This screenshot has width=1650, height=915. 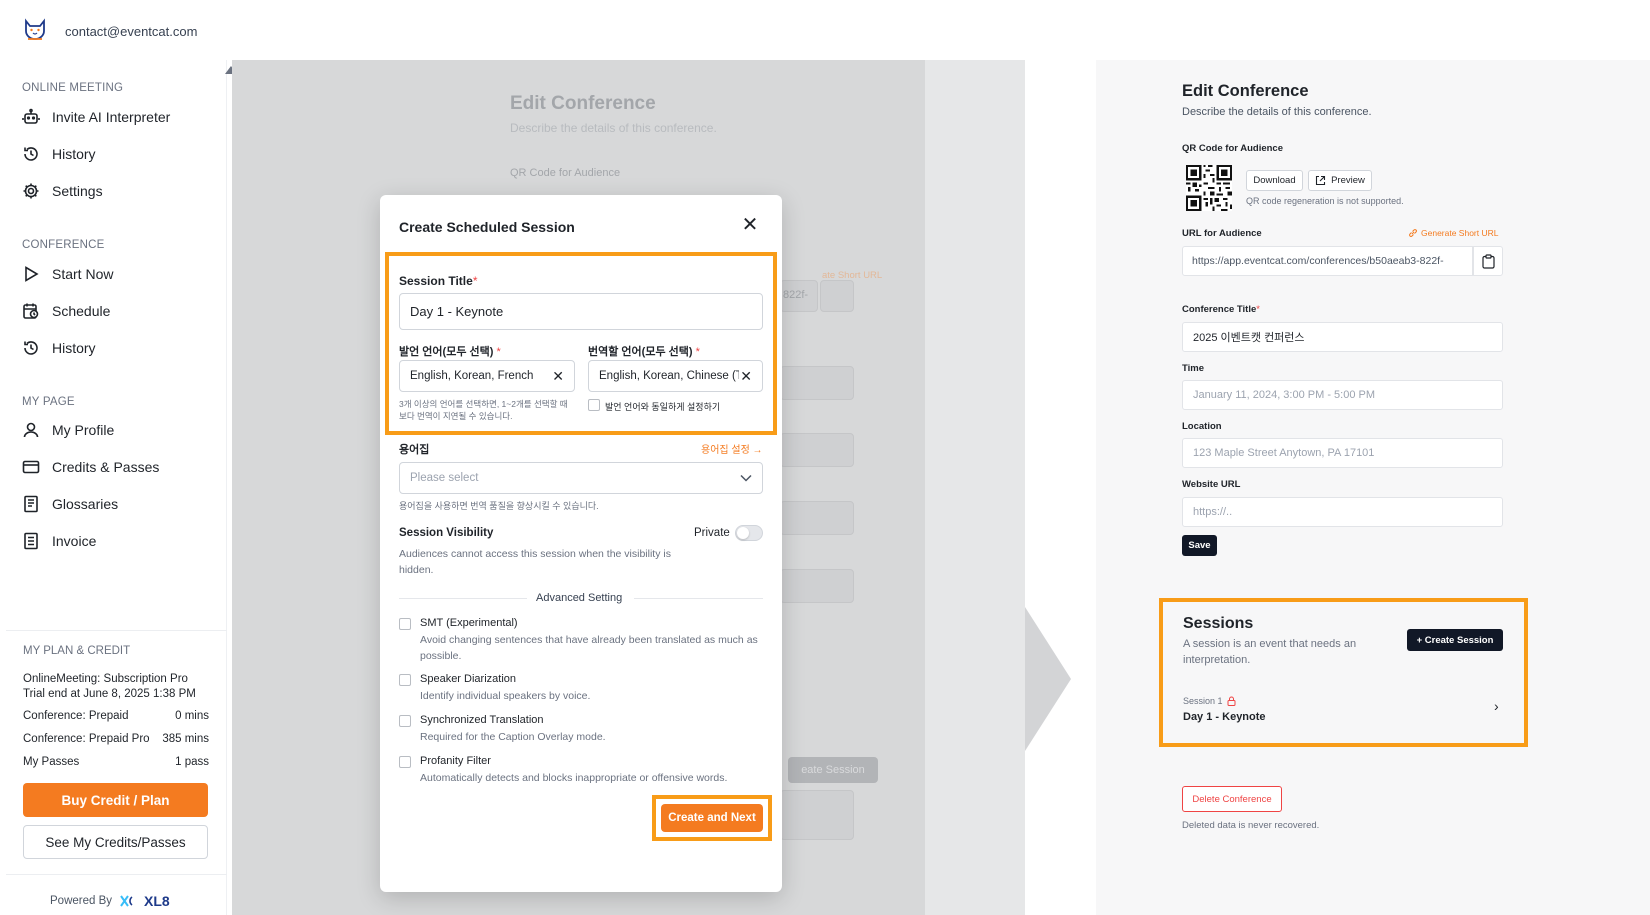 What do you see at coordinates (468, 679) in the screenshot?
I see `option-title-speaker-diarization: Speaker Diarization` at bounding box center [468, 679].